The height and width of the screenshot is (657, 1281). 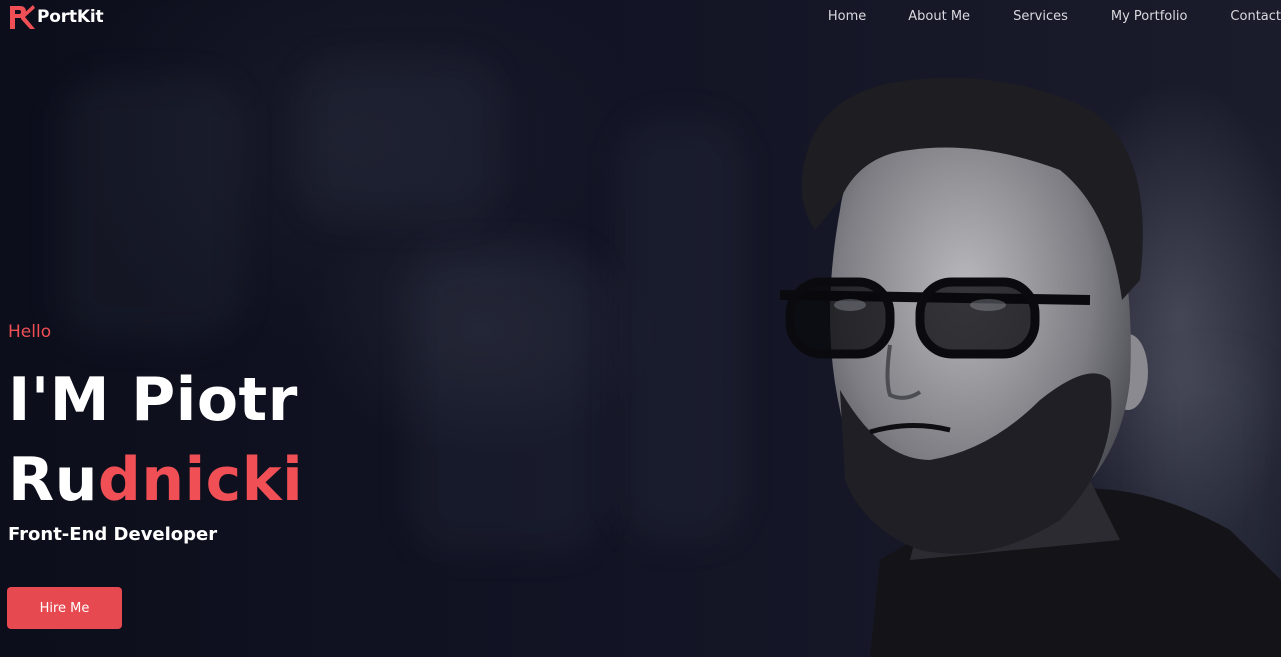 I want to click on hire-me-button: Hire Me, so click(x=64, y=608).